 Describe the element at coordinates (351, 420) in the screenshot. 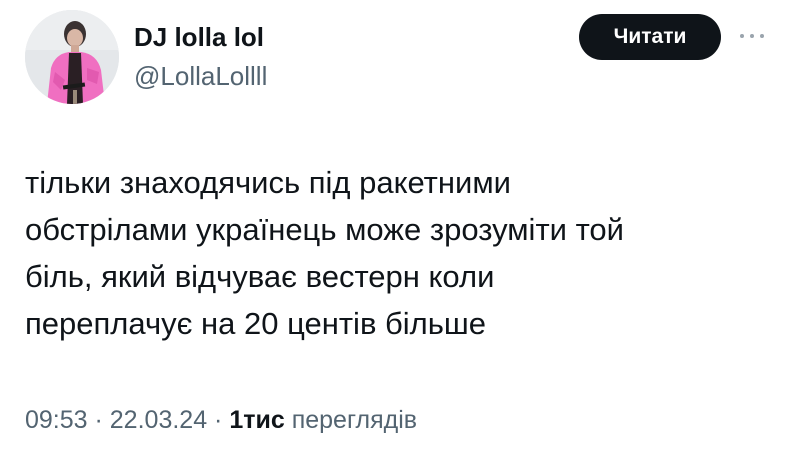

I see `views-label: переглядів` at that location.